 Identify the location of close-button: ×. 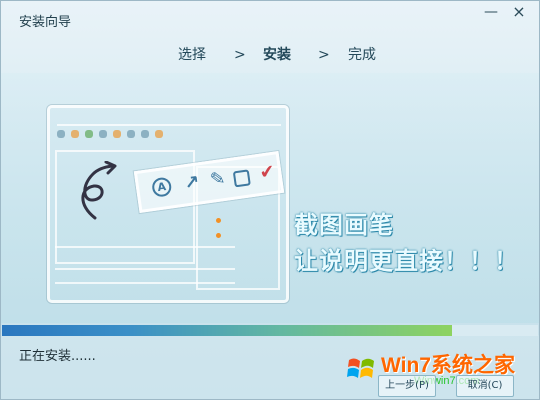
(519, 13).